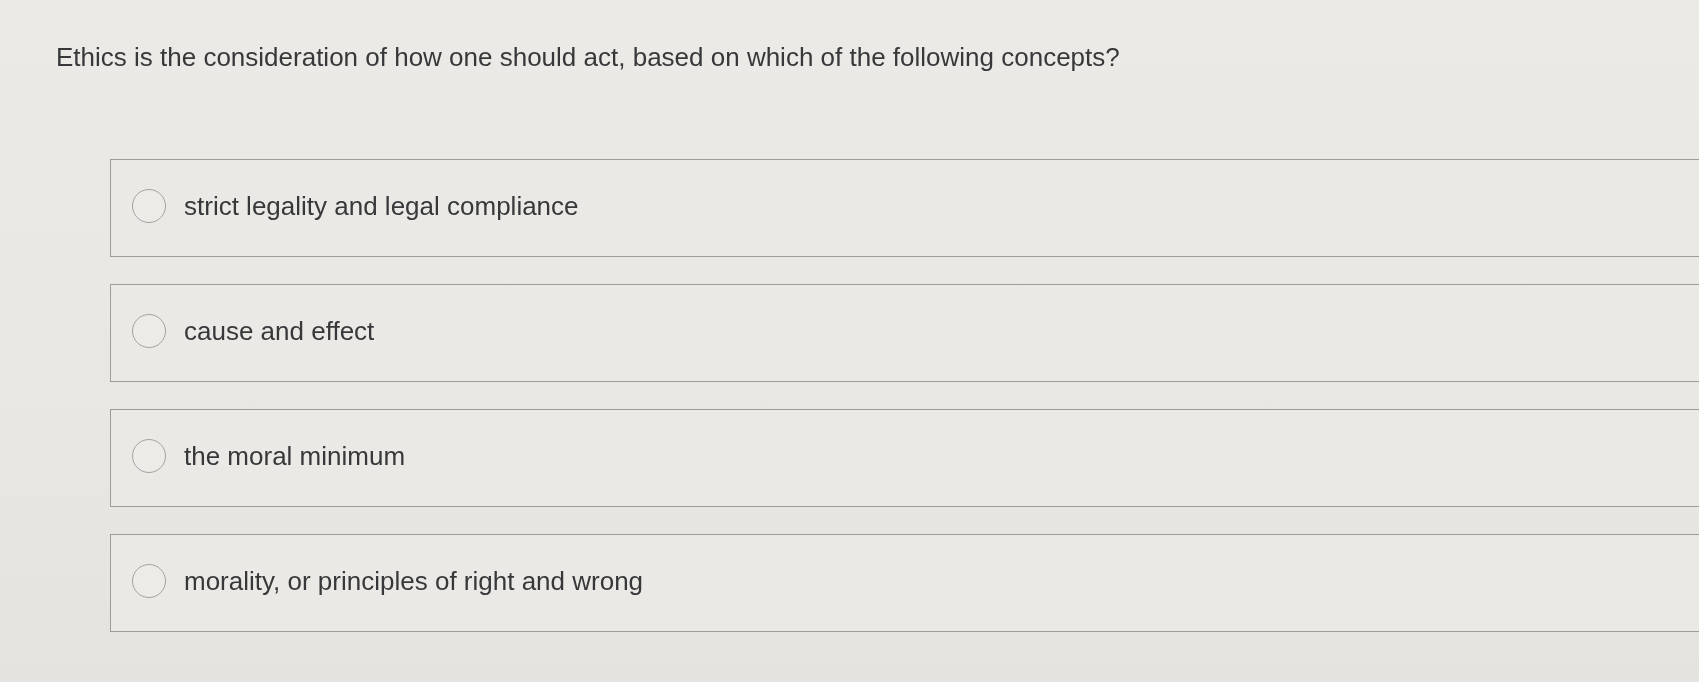 The width and height of the screenshot is (1699, 682). What do you see at coordinates (295, 456) in the screenshot?
I see `option-label: the moral minimum` at bounding box center [295, 456].